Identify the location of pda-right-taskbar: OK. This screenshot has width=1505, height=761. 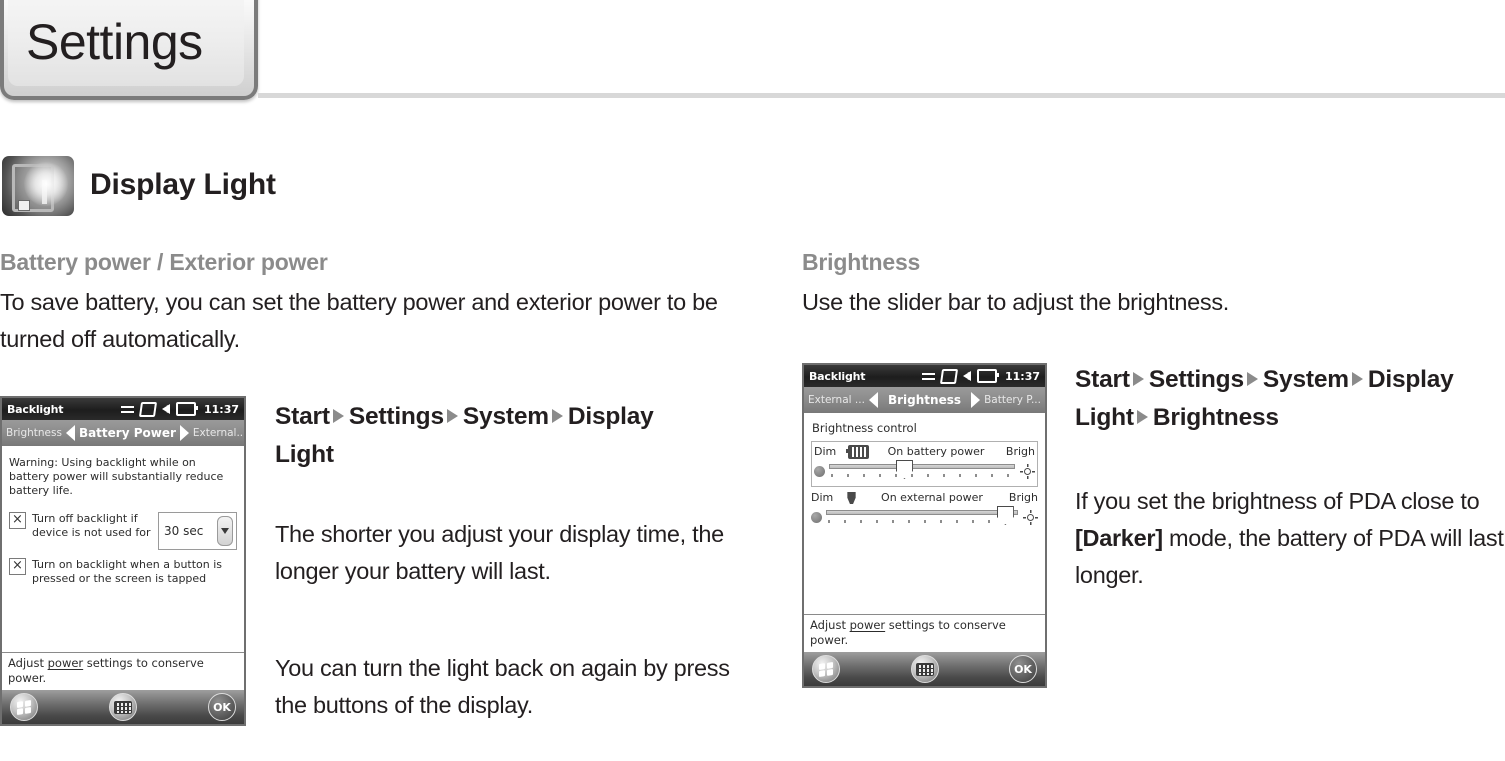
(924, 669).